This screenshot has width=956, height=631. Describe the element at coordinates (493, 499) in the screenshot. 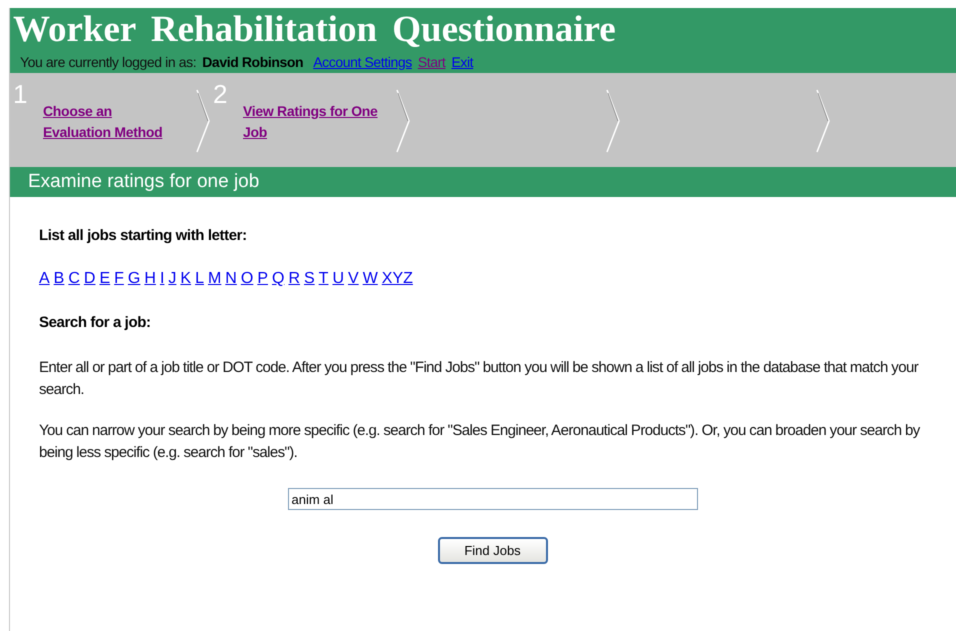

I see `search-field: anim al` at that location.